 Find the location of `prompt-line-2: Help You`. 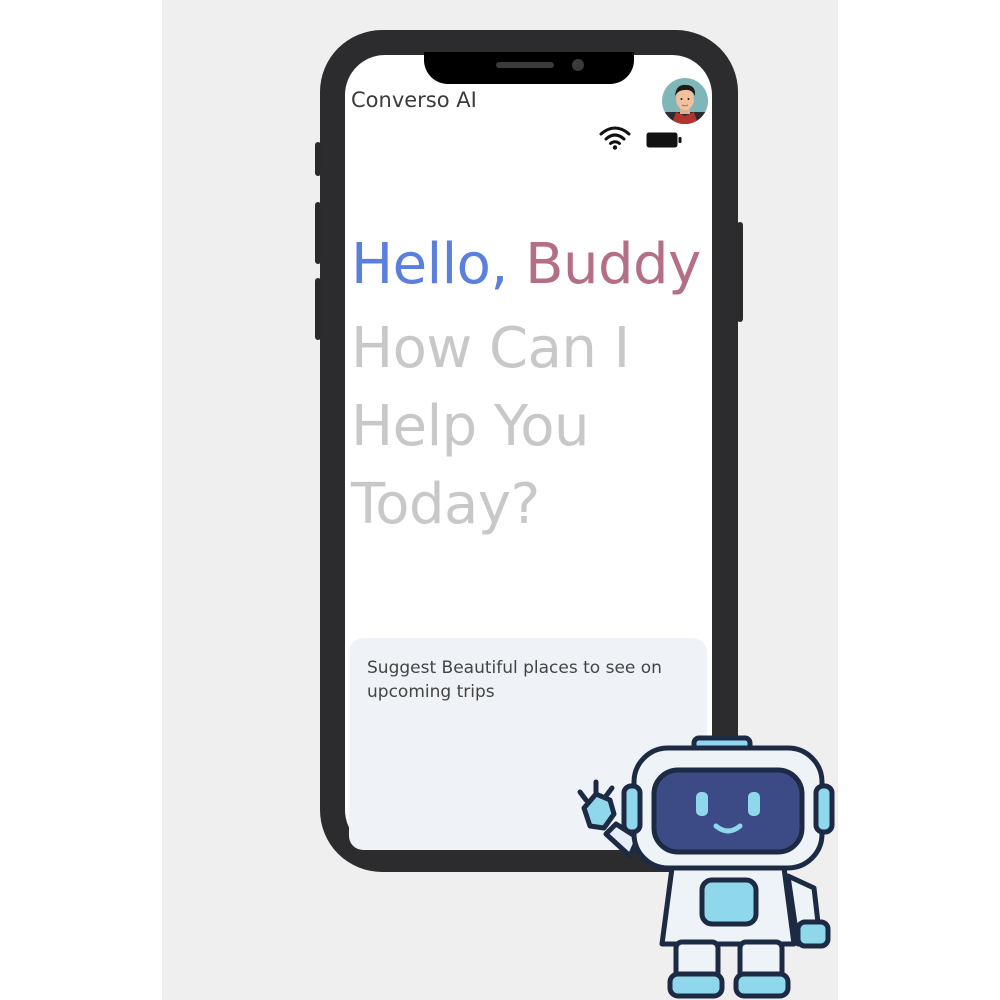

prompt-line-2: Help You is located at coordinates (470, 426).